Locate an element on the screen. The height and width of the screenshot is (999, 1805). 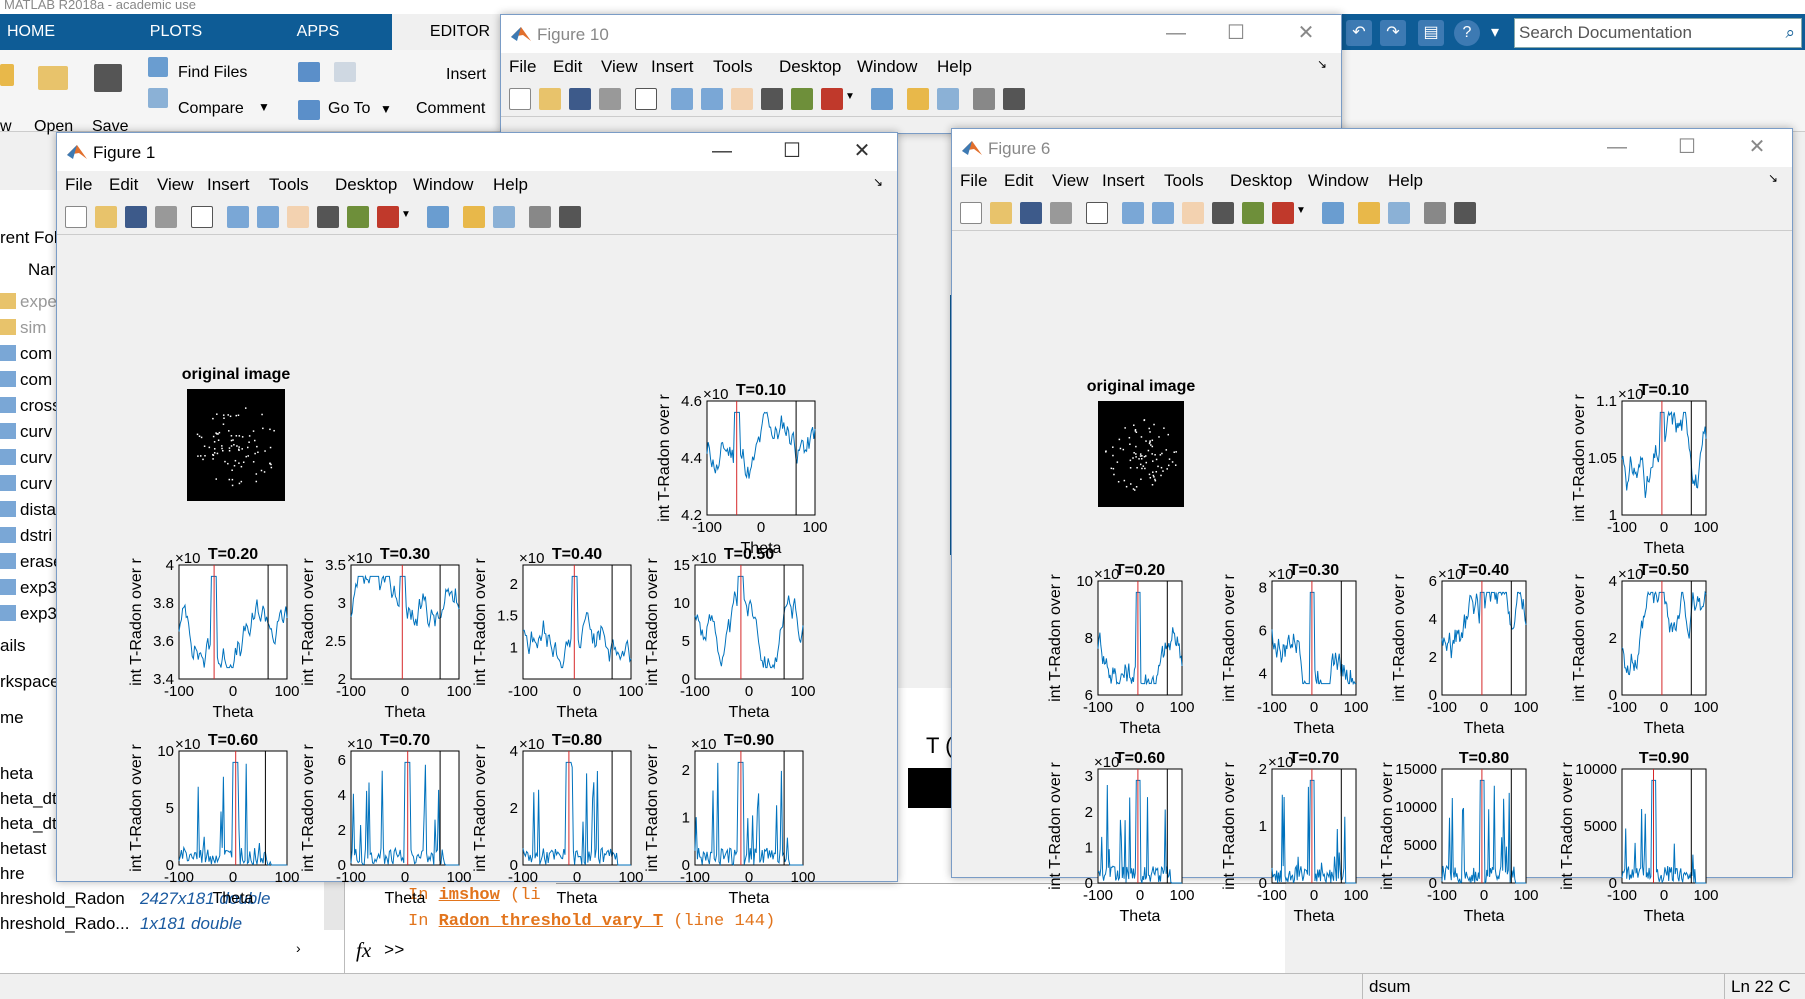
search-documentation-input: Search Documentation ⌕ is located at coordinates (1658, 33).